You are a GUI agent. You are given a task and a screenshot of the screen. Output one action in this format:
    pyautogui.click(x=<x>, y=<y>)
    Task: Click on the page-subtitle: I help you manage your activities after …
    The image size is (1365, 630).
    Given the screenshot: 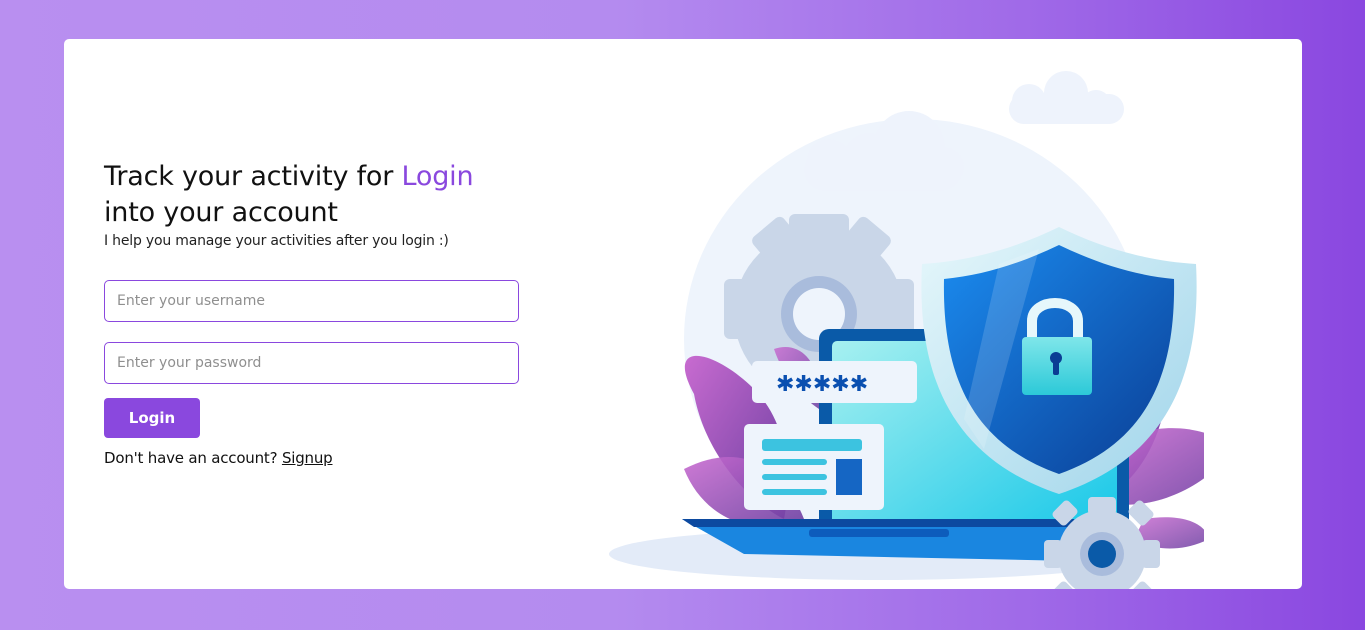 What is the action you would take?
    pyautogui.click(x=276, y=241)
    